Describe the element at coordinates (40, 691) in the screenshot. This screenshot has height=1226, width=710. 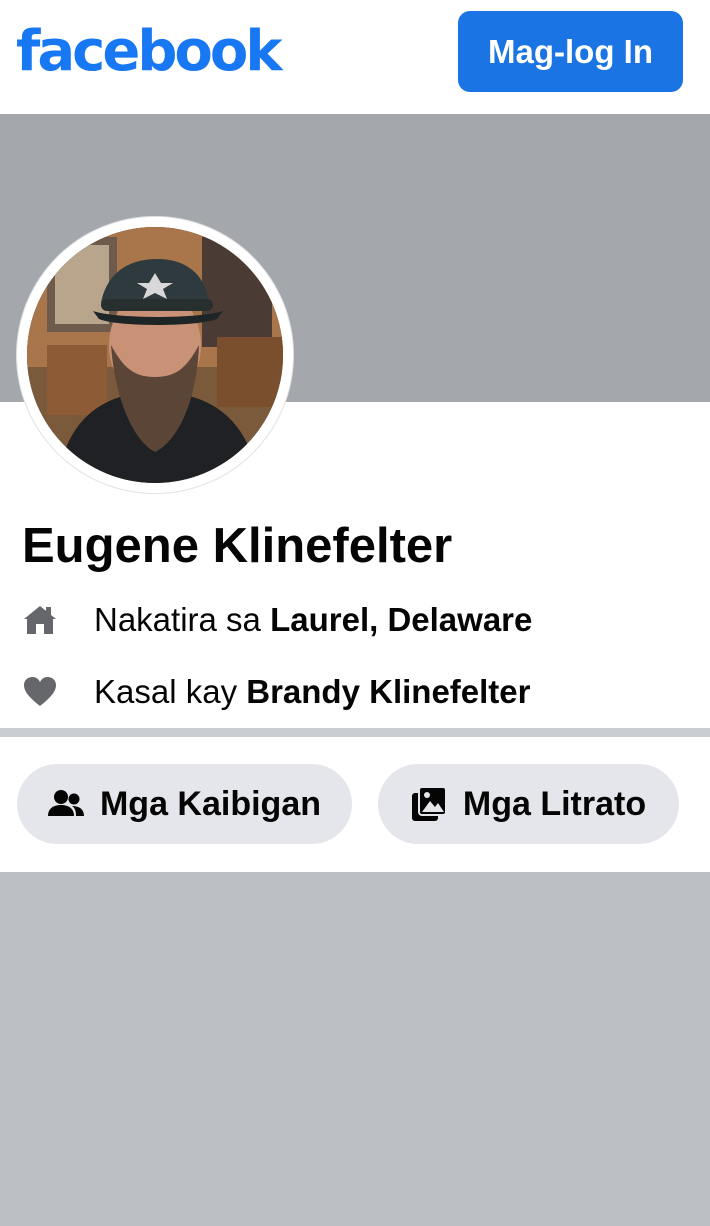
I see `heart-icon` at that location.